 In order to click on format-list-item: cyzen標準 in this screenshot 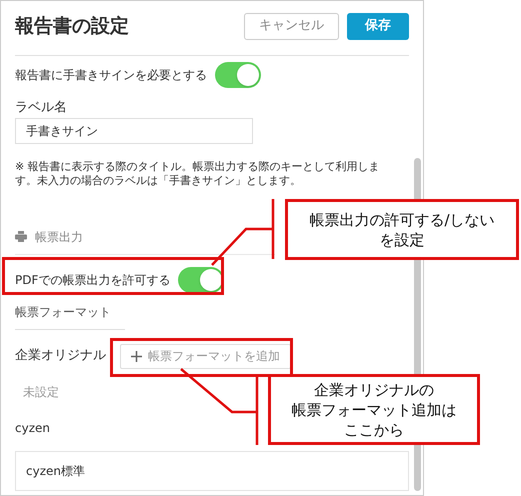, I will do `click(212, 470)`.